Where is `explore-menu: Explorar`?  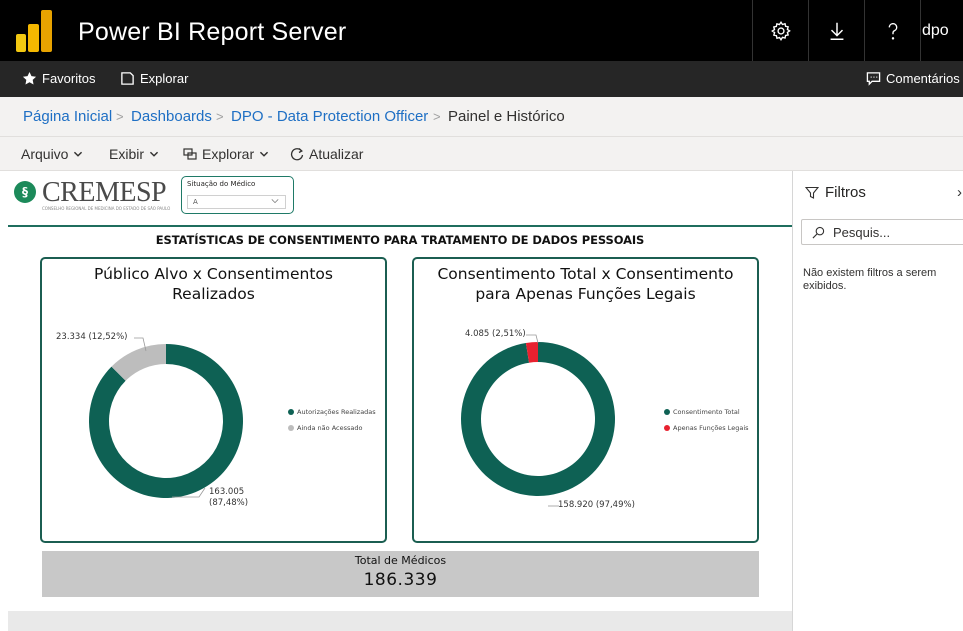
explore-menu: Explorar is located at coordinates (226, 154).